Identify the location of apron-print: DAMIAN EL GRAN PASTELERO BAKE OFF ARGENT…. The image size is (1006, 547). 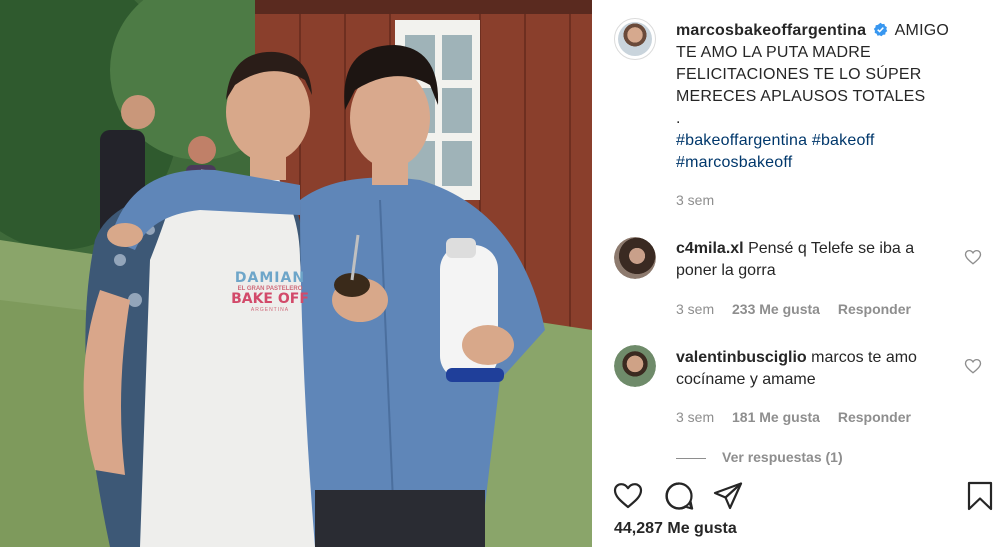
(270, 291).